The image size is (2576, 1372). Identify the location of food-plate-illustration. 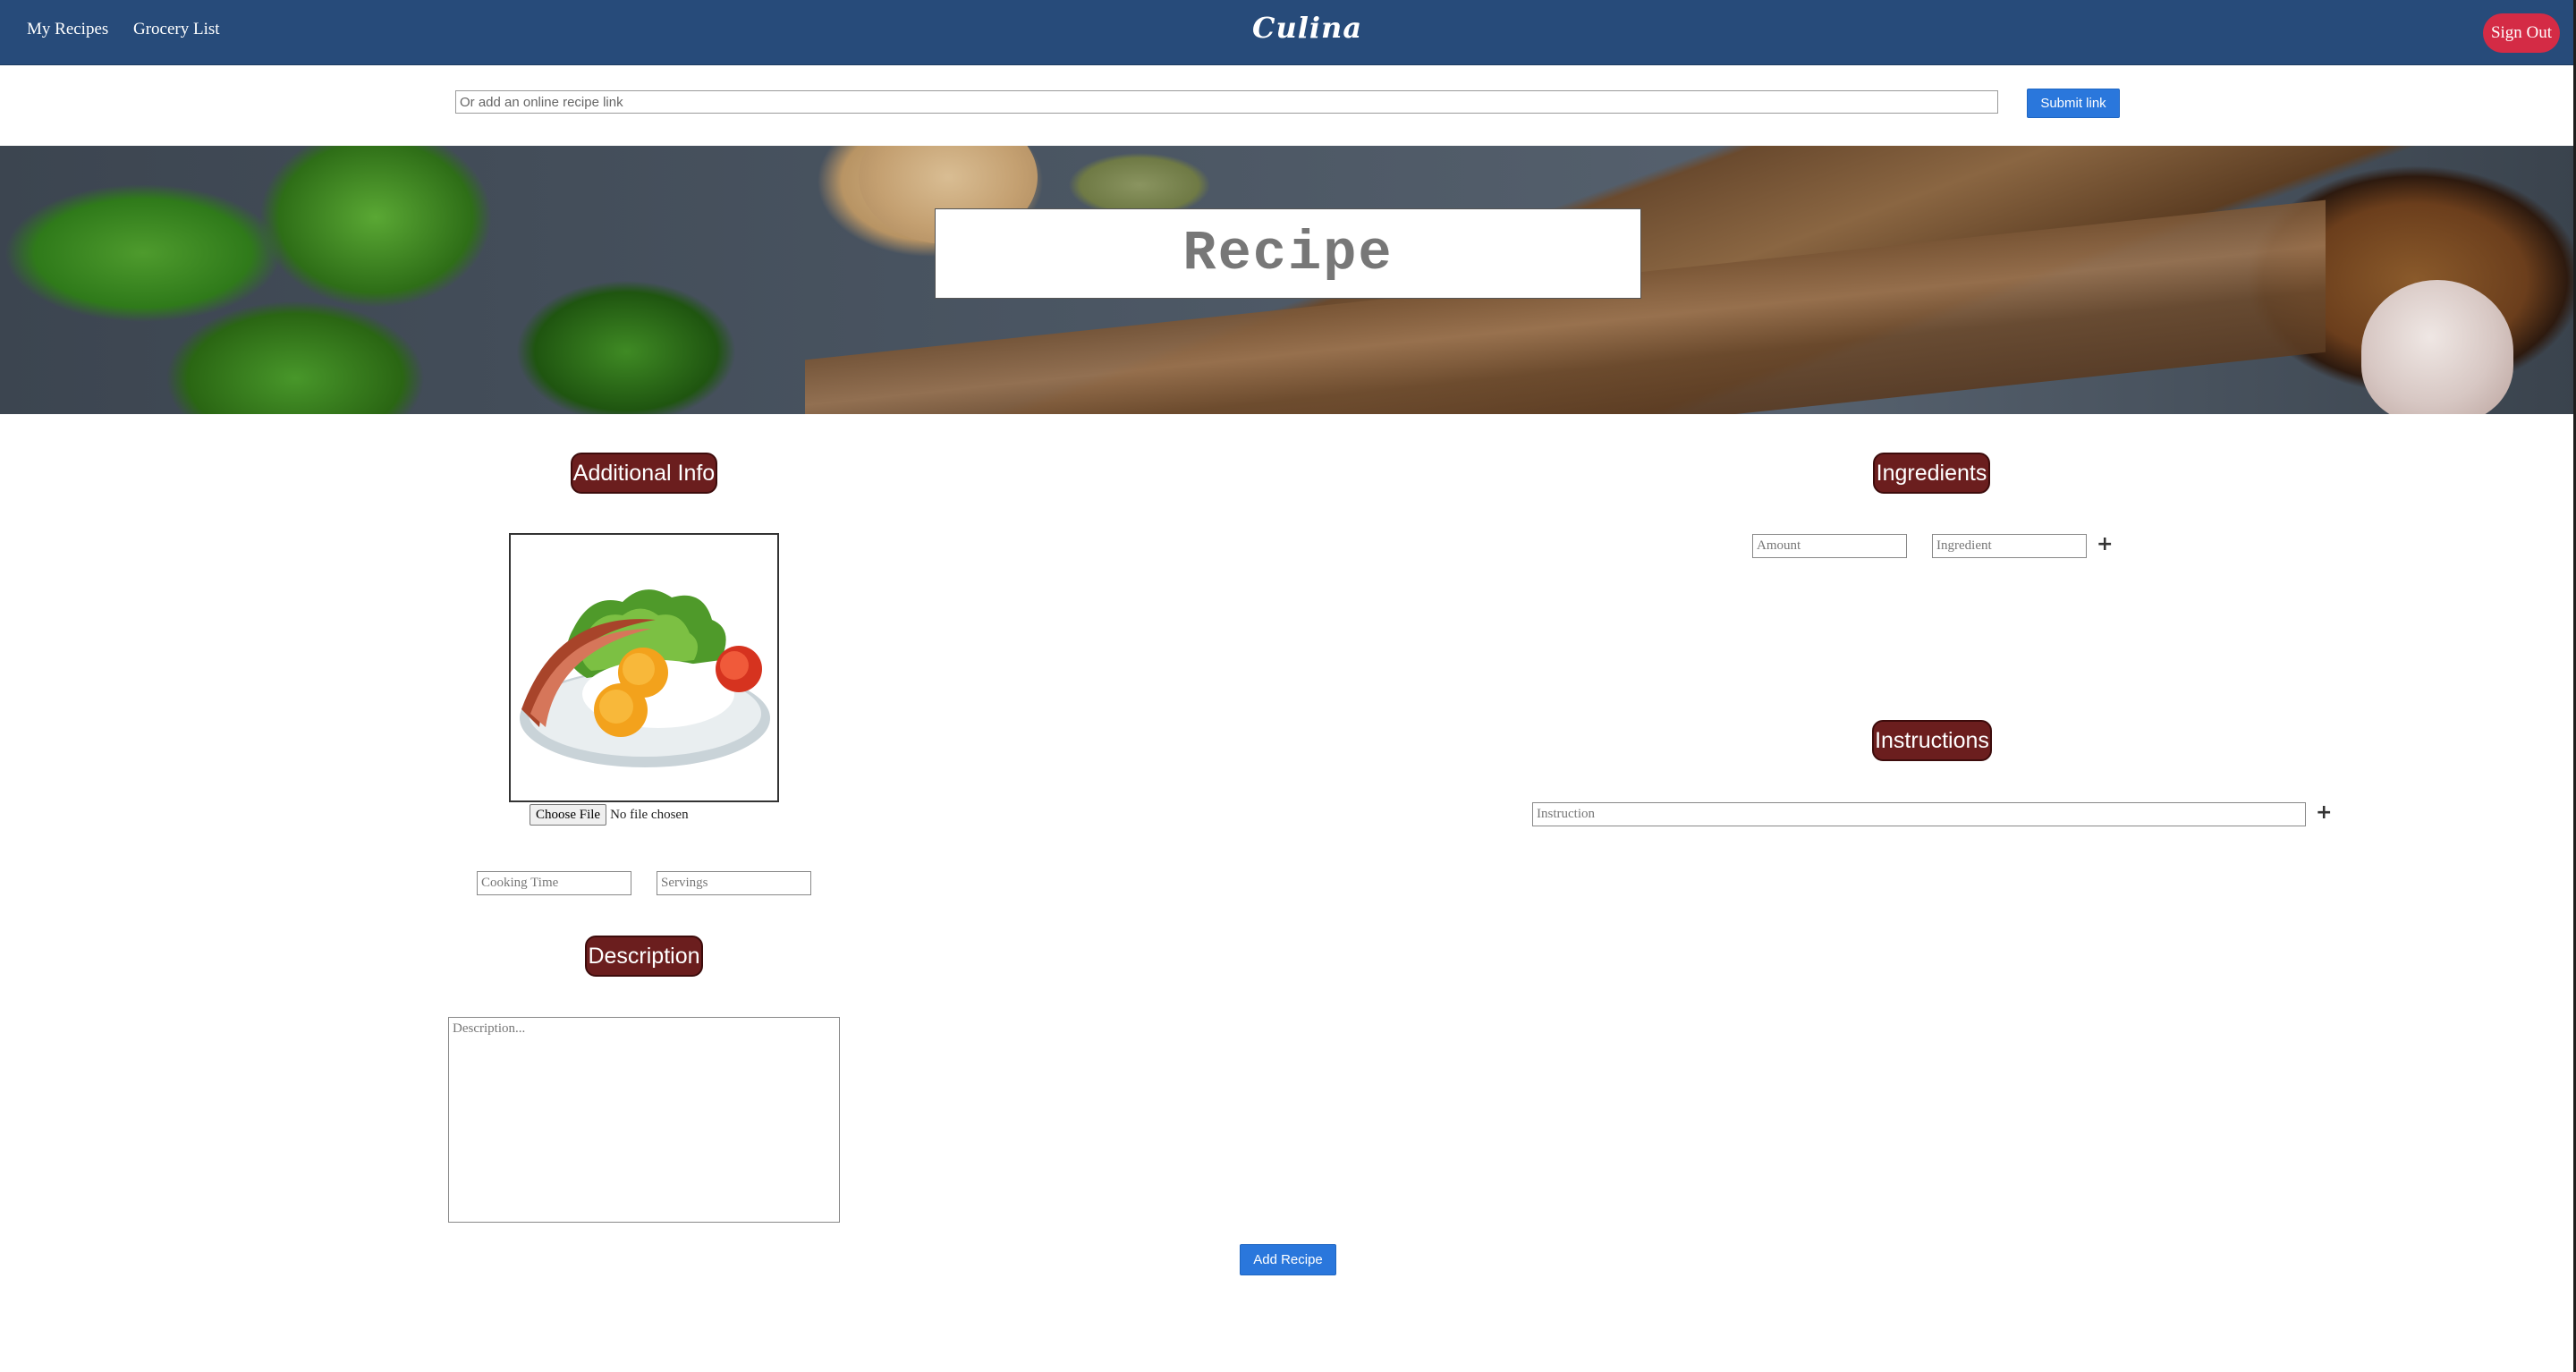
(645, 678).